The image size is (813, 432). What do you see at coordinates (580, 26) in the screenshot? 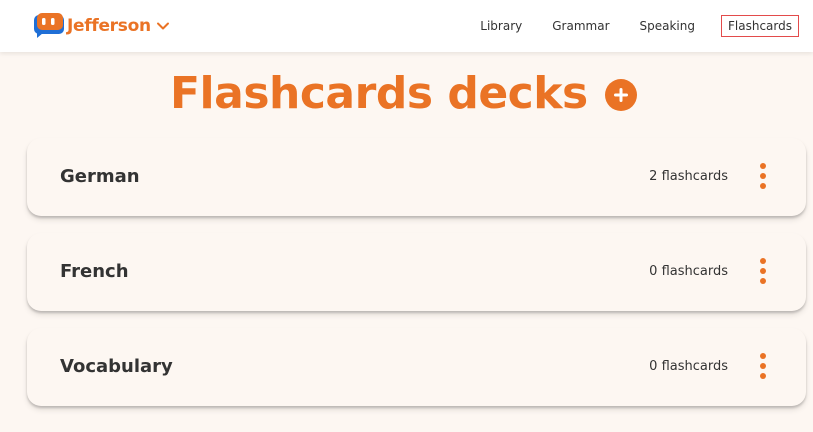
I see `nav-item-grammar: Grammar` at bounding box center [580, 26].